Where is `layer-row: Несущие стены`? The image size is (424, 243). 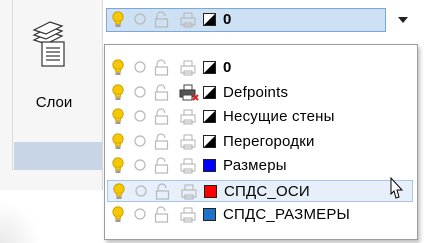 layer-row: Несущие стены is located at coordinates (260, 117).